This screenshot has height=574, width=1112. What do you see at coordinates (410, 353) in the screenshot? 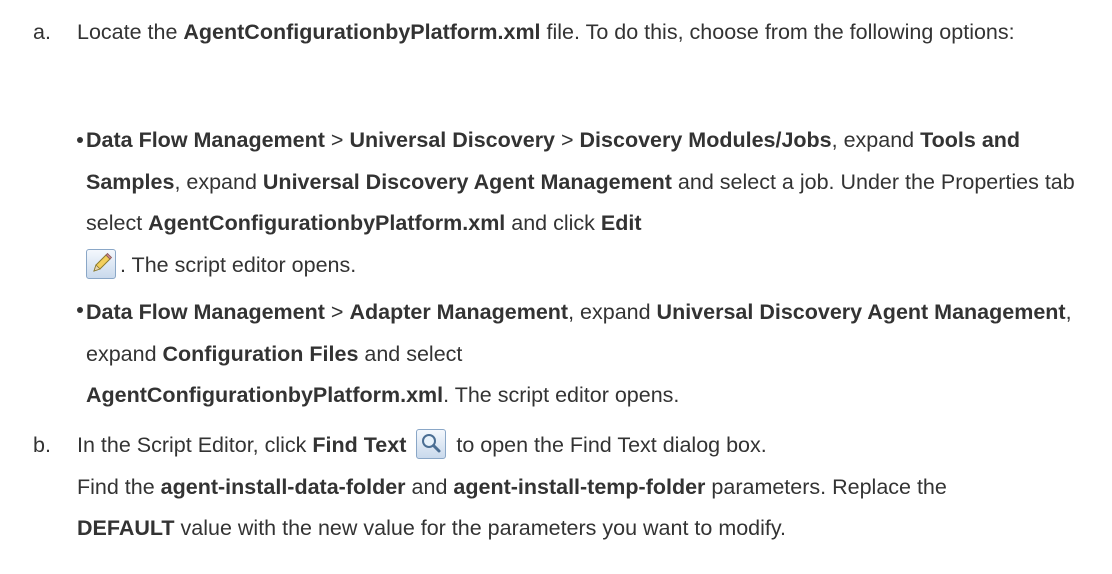
I see `instruction-text: and select` at bounding box center [410, 353].